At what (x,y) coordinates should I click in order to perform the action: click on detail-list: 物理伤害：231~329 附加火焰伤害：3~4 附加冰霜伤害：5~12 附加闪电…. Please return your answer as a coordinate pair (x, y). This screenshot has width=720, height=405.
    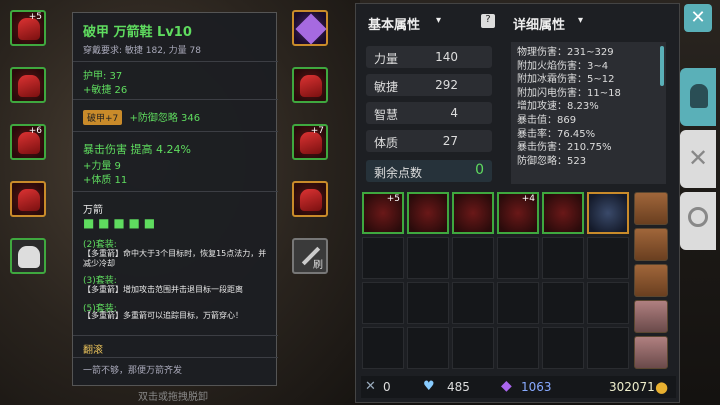
    Looking at the image, I should click on (588, 113).